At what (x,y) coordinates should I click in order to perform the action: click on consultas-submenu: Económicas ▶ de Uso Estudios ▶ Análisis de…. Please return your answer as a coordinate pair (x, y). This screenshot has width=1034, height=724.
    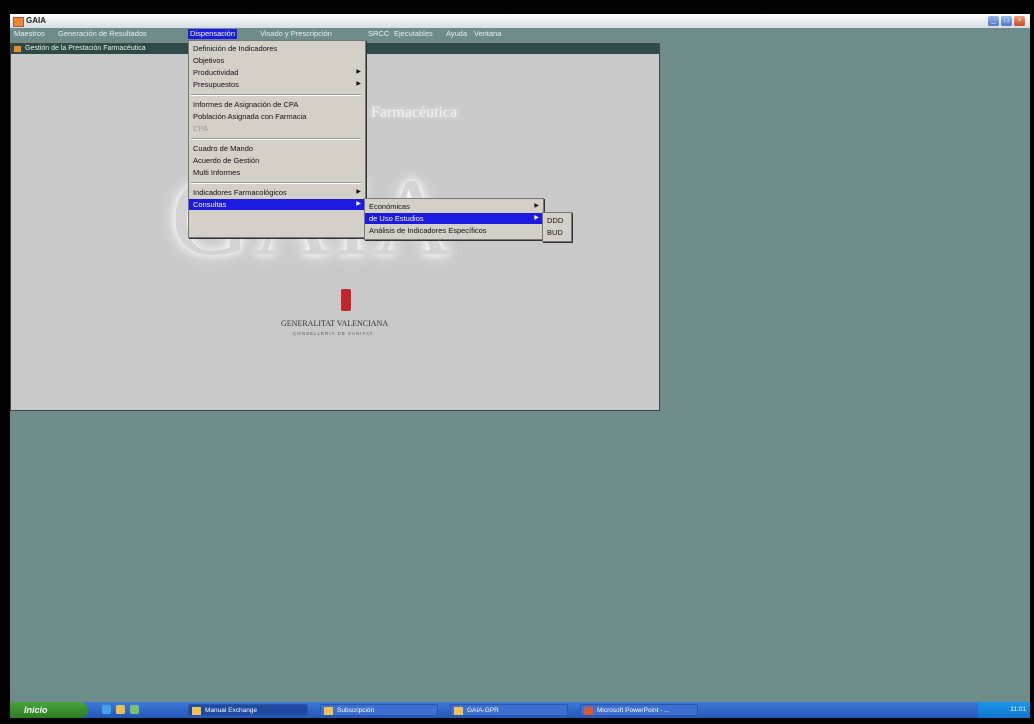
    Looking at the image, I should click on (454, 219).